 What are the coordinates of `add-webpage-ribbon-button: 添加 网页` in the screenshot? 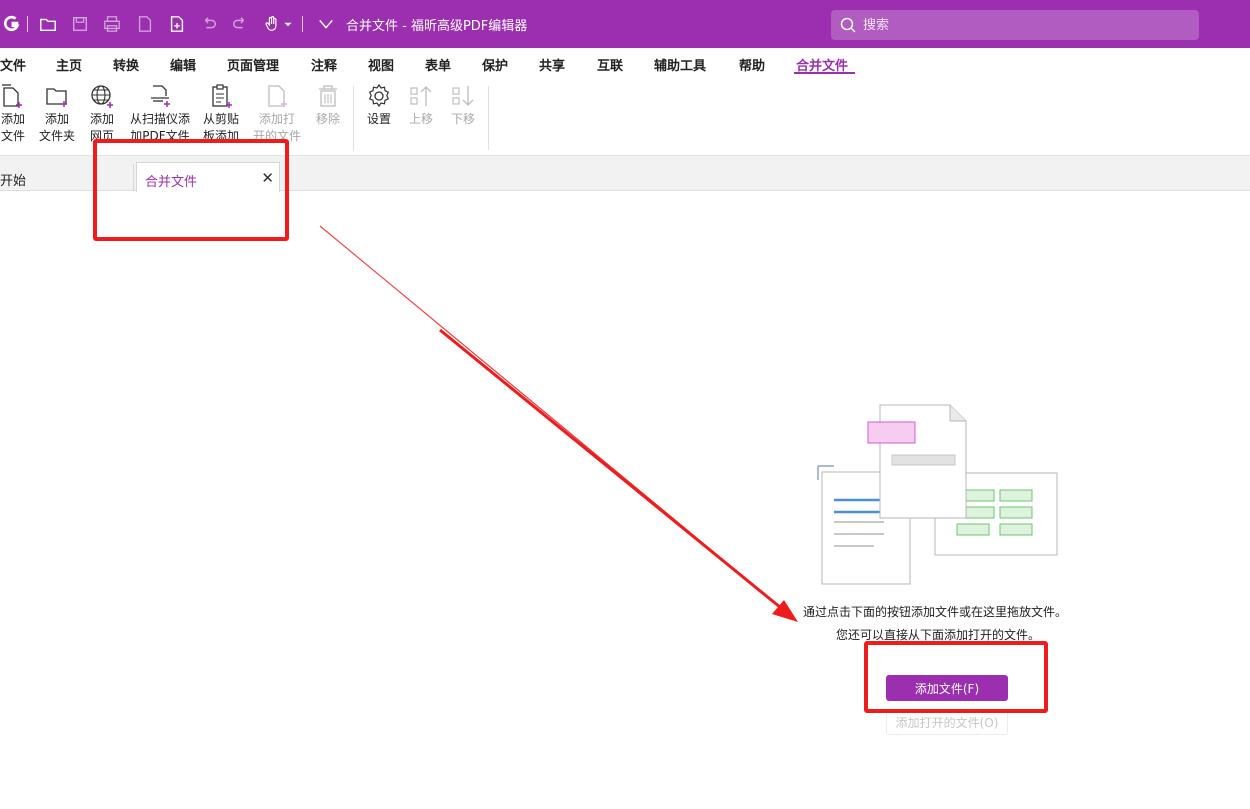 It's located at (102, 113).